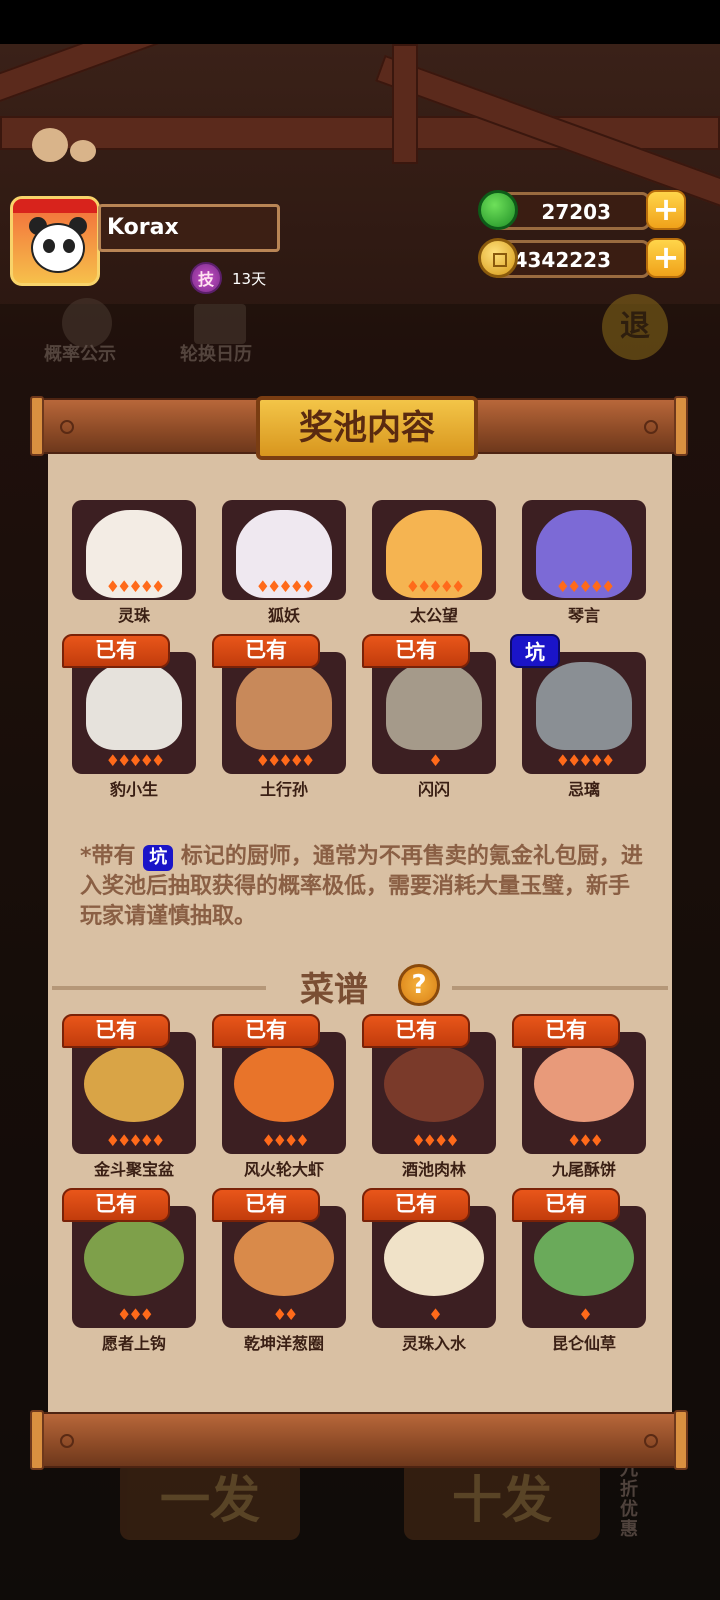  I want to click on recipe-name: 酒池肉林, so click(433, 1169).